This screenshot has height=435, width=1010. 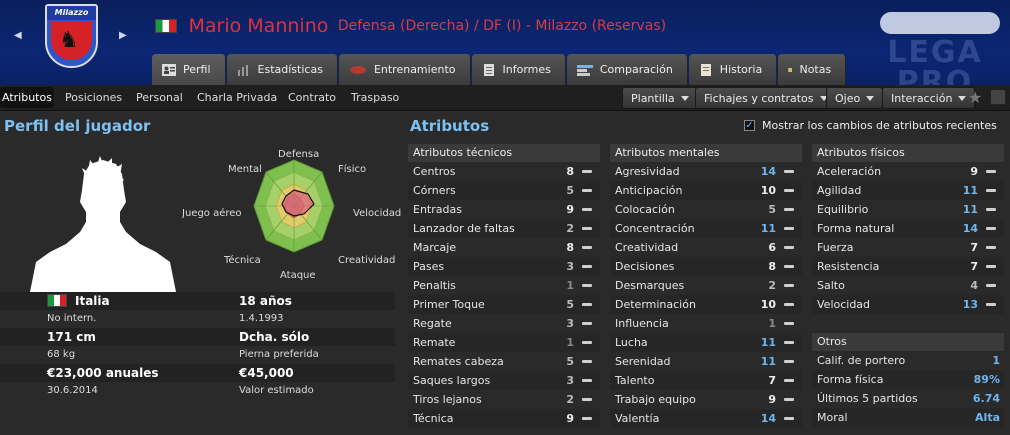 What do you see at coordinates (645, 209) in the screenshot?
I see `attribute-name: Colocación` at bounding box center [645, 209].